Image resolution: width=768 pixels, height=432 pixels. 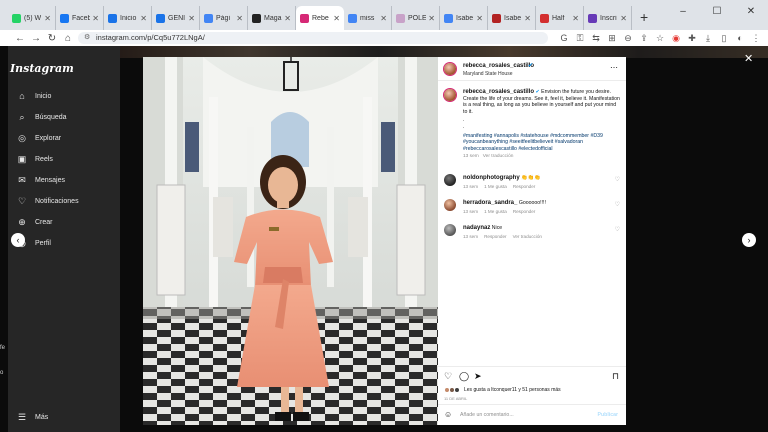 What do you see at coordinates (313, 38) in the screenshot?
I see `address-bar: ⚙ instagram.com/p/Cq5u772LNgA/` at bounding box center [313, 38].